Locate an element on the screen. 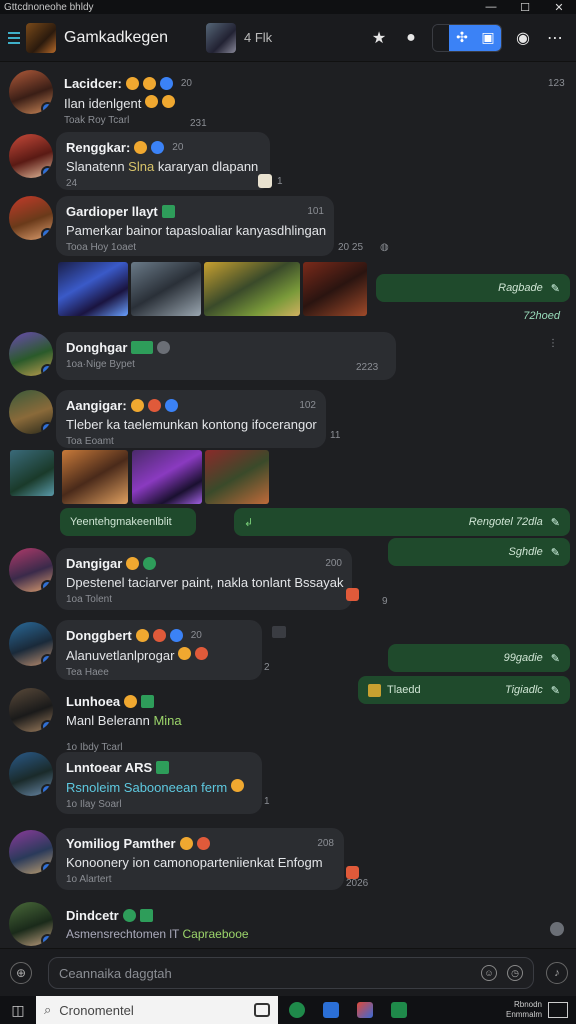 The image size is (576, 1024). message-meta: 1o Alartert is located at coordinates (89, 879).